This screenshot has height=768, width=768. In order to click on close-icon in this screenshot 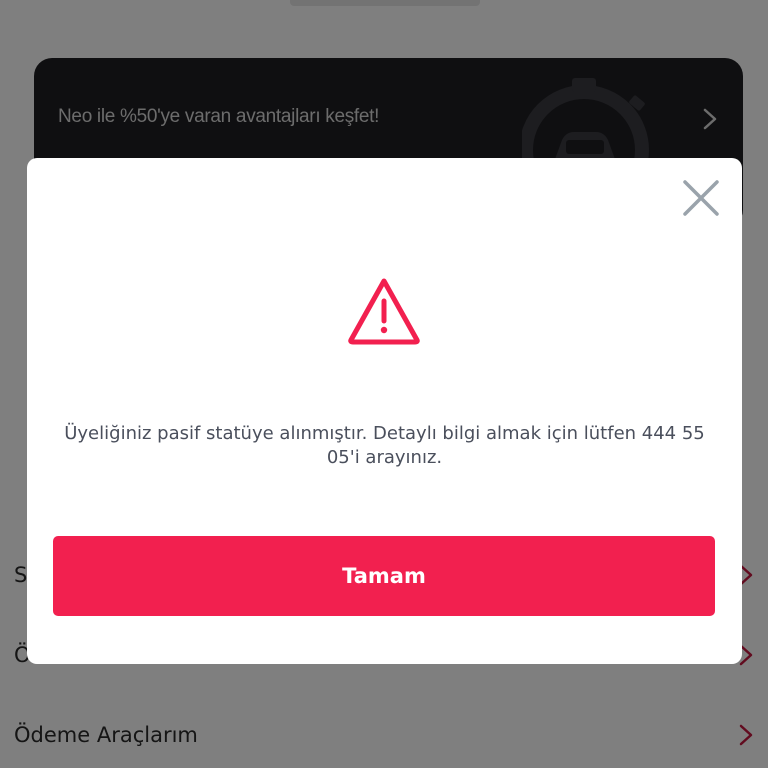, I will do `click(701, 198)`.